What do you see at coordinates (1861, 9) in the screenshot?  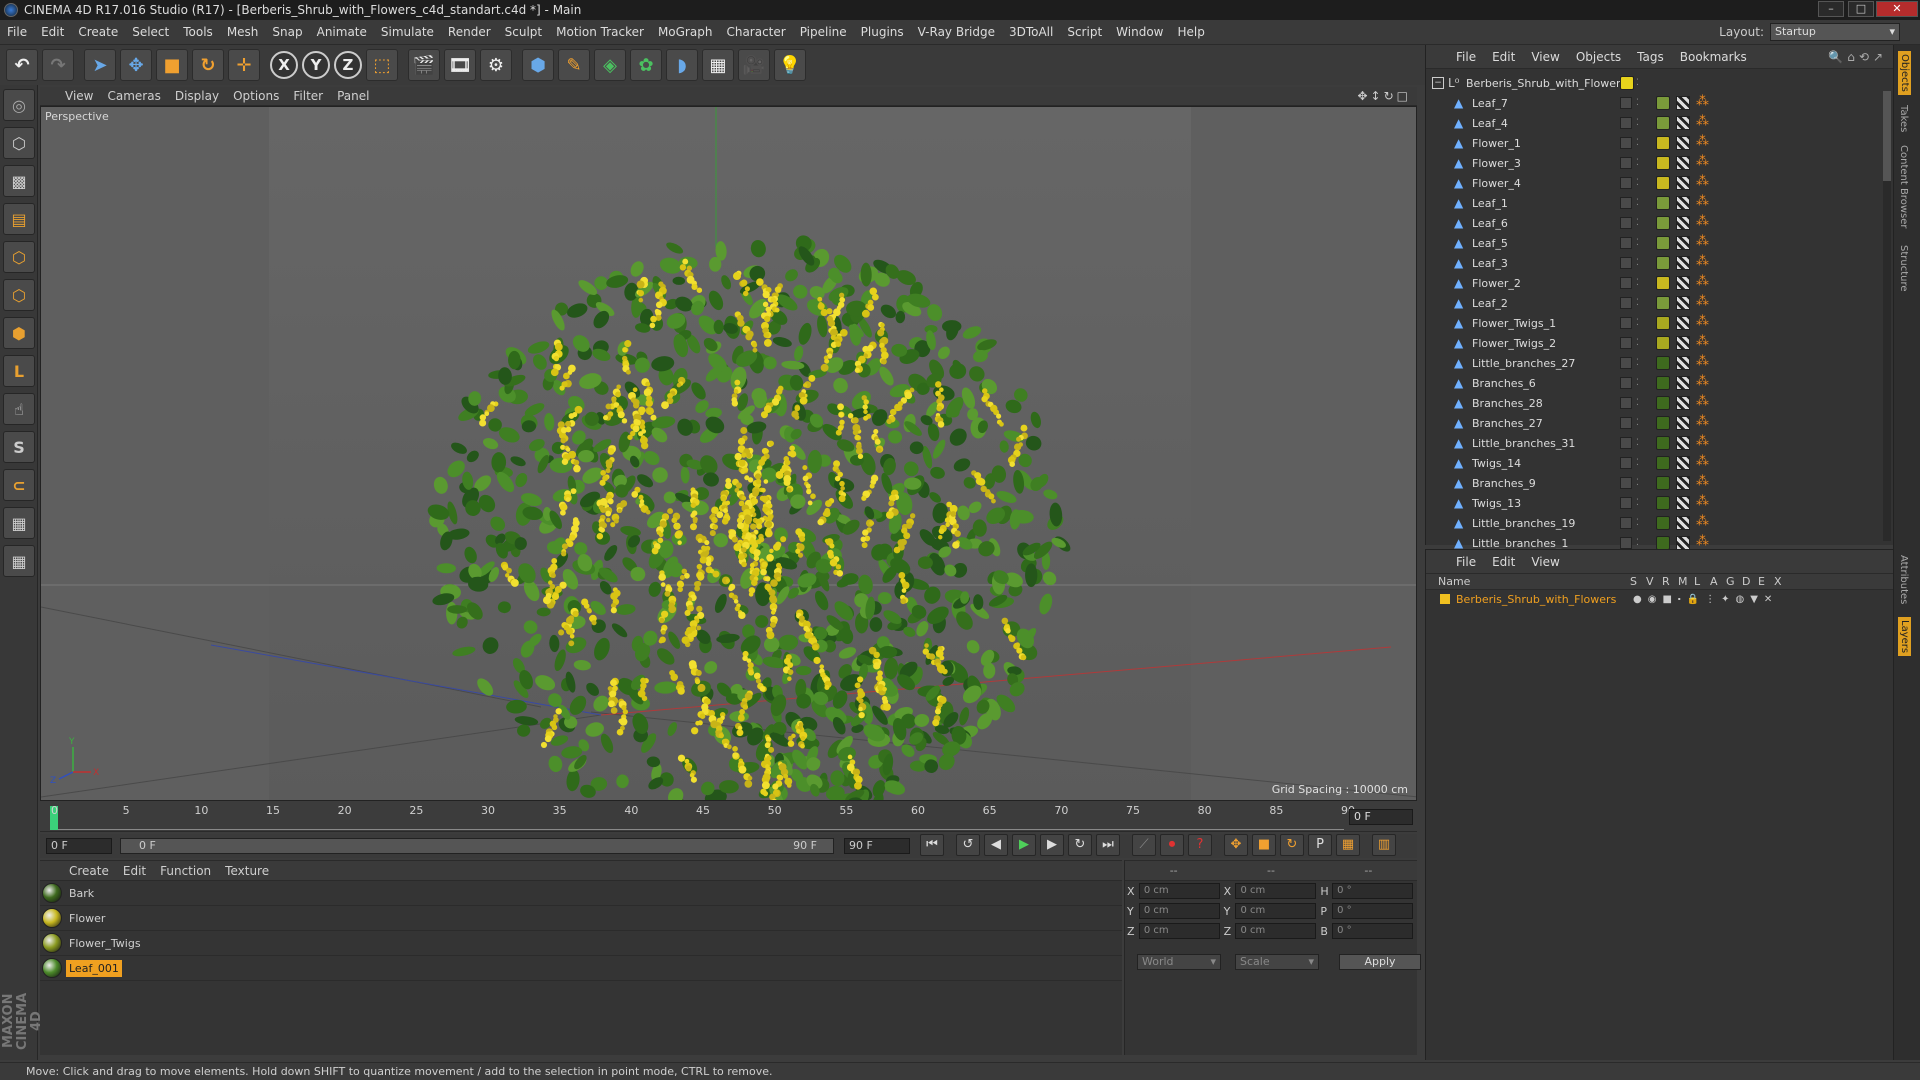 I see `maximize-button: □` at bounding box center [1861, 9].